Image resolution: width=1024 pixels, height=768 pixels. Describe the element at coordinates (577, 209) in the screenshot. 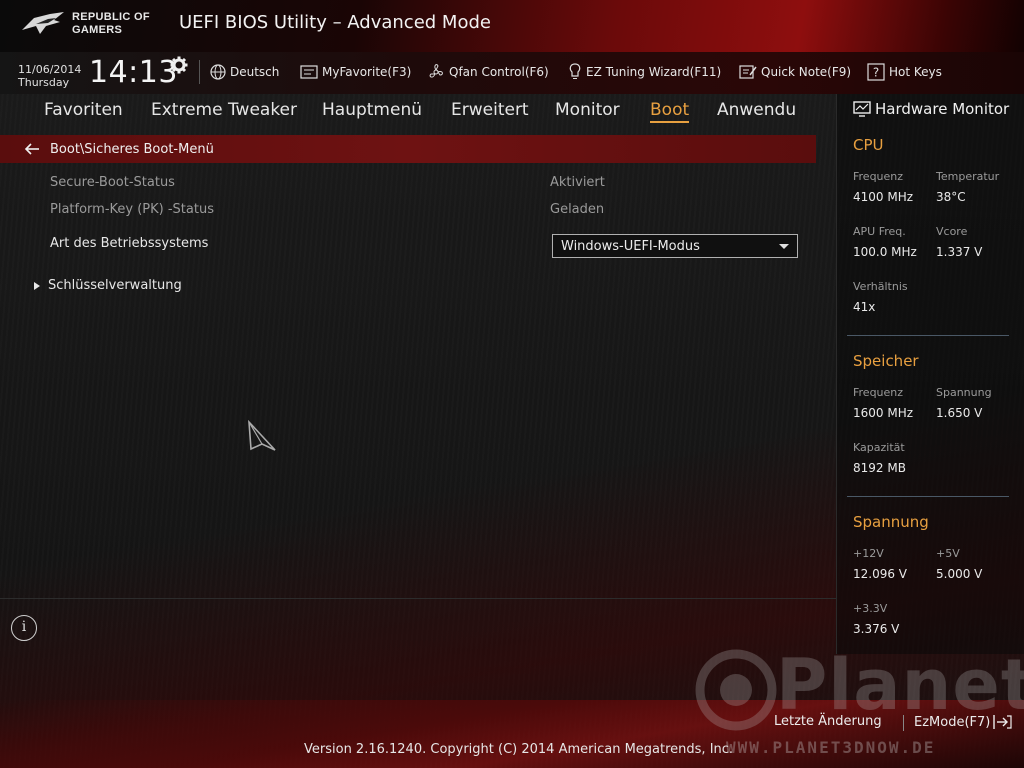

I see `platform-key-status-value: Geladen` at that location.